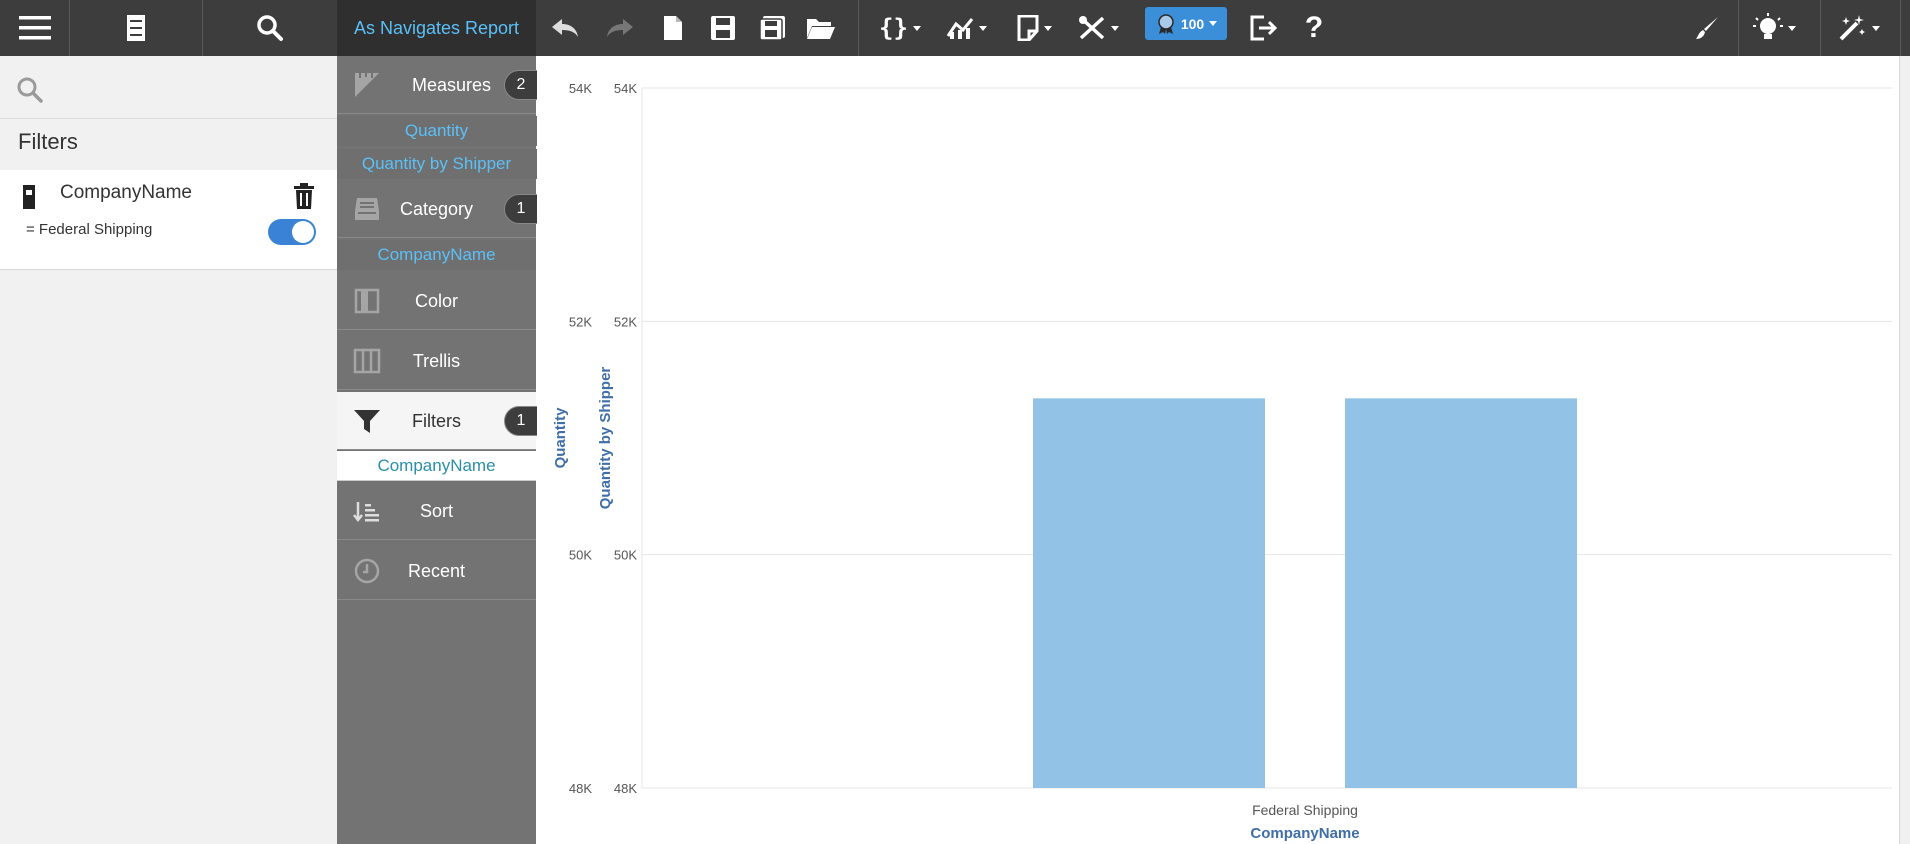  I want to click on shelf-filters: Filters 1, so click(437, 421).